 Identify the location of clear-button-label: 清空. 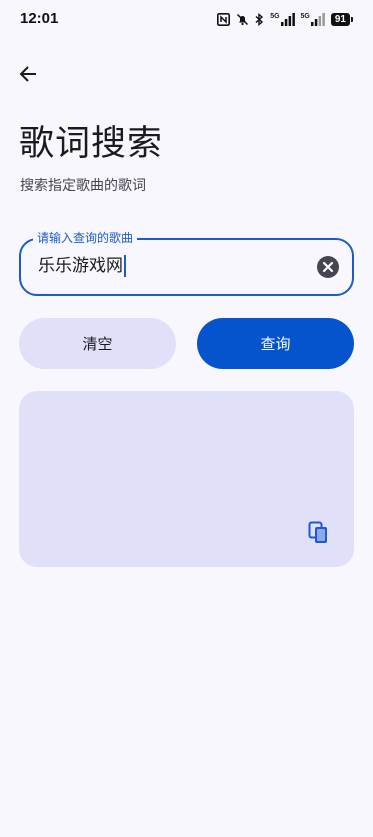
(97, 344).